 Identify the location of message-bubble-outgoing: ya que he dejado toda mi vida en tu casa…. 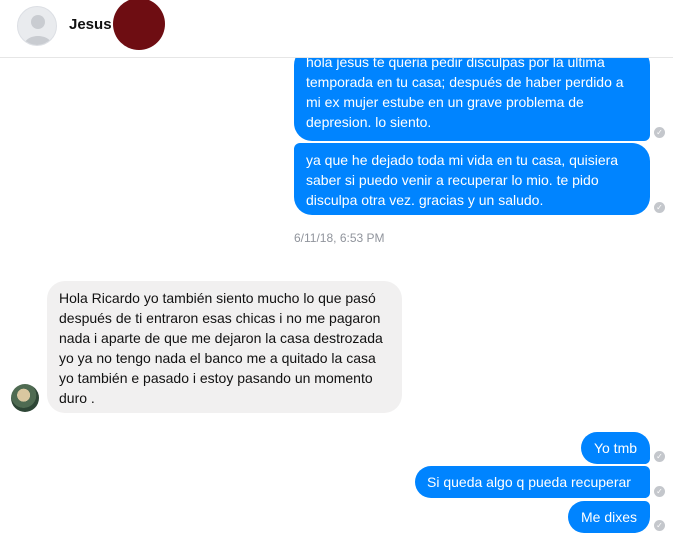
(472, 179).